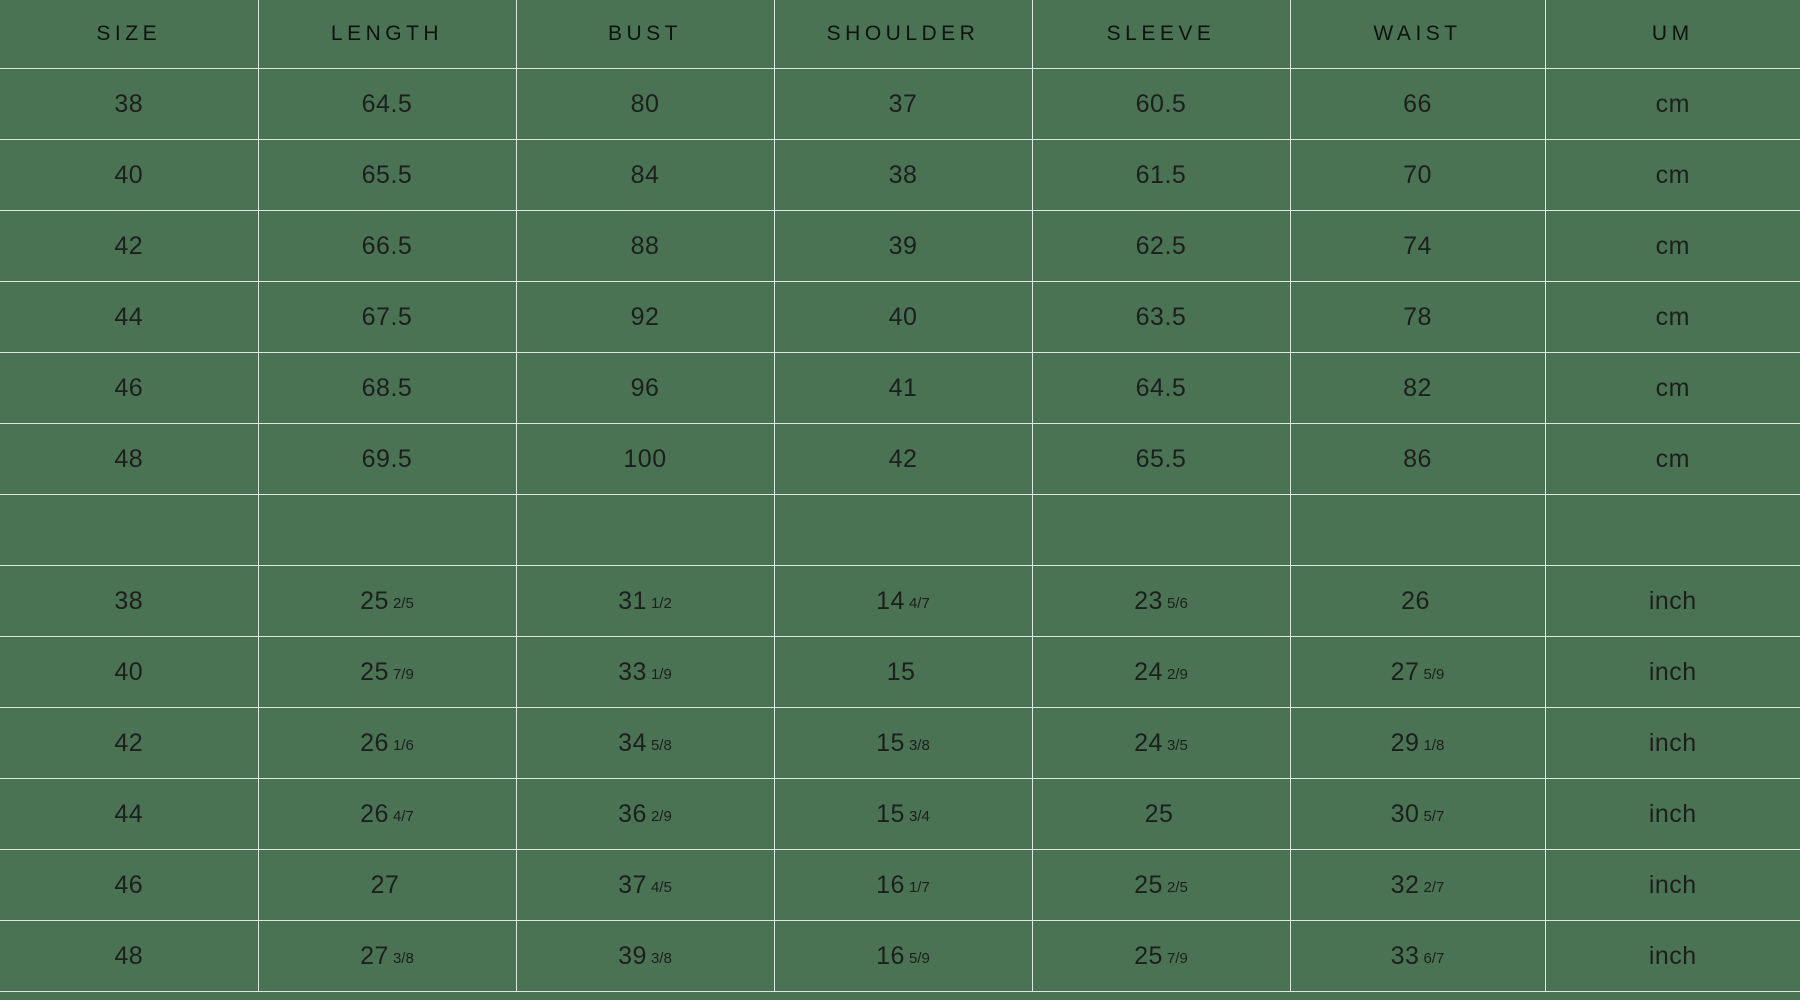 The width and height of the screenshot is (1800, 1000). Describe the element at coordinates (387, 34) in the screenshot. I see `column-header-length: LENGTH` at that location.